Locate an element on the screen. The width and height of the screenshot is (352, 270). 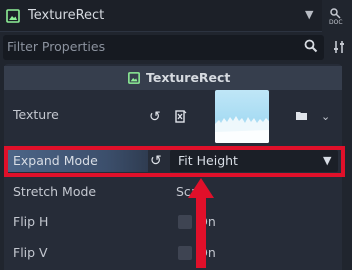
revert-icon: ↺ is located at coordinates (155, 117).